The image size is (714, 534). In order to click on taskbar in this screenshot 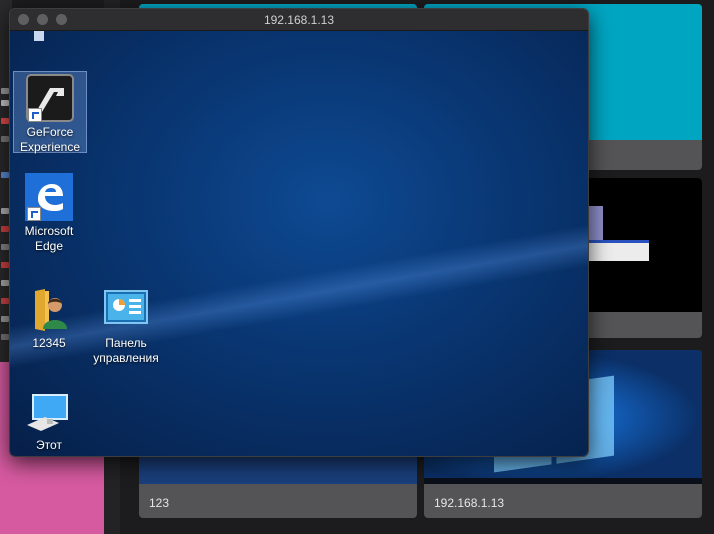, I will do `click(563, 481)`.